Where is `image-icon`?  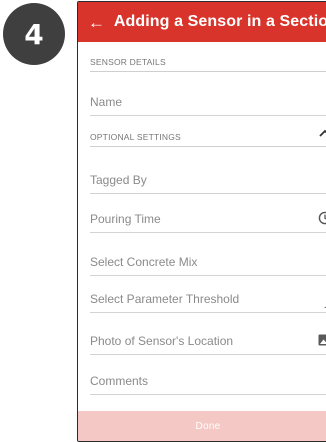 image-icon is located at coordinates (322, 340).